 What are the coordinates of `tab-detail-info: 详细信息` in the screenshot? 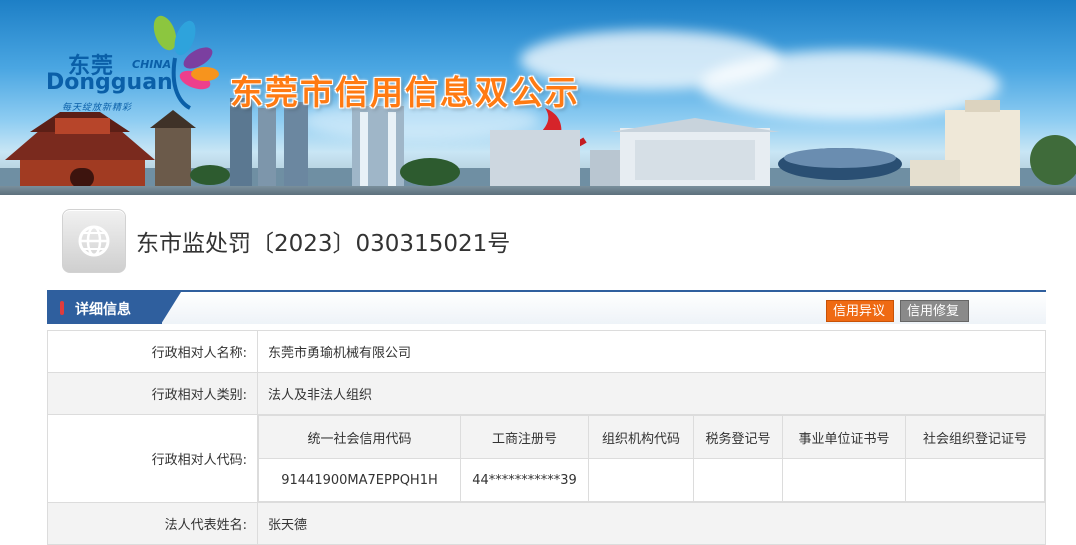 It's located at (104, 308).